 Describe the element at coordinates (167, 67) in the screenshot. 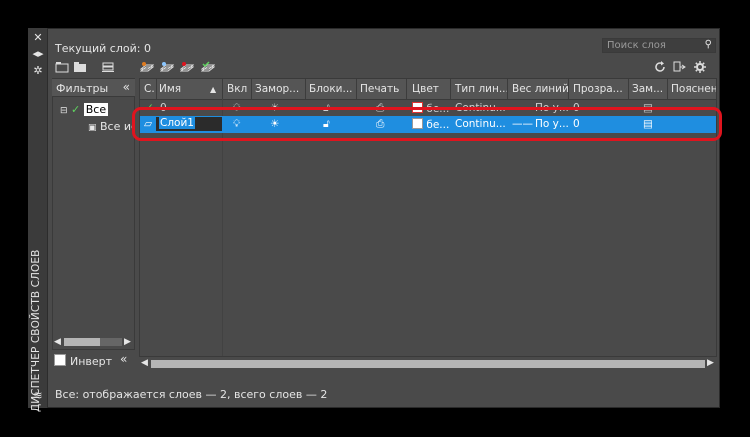

I see `new-layer-vp-frozen-icon` at that location.